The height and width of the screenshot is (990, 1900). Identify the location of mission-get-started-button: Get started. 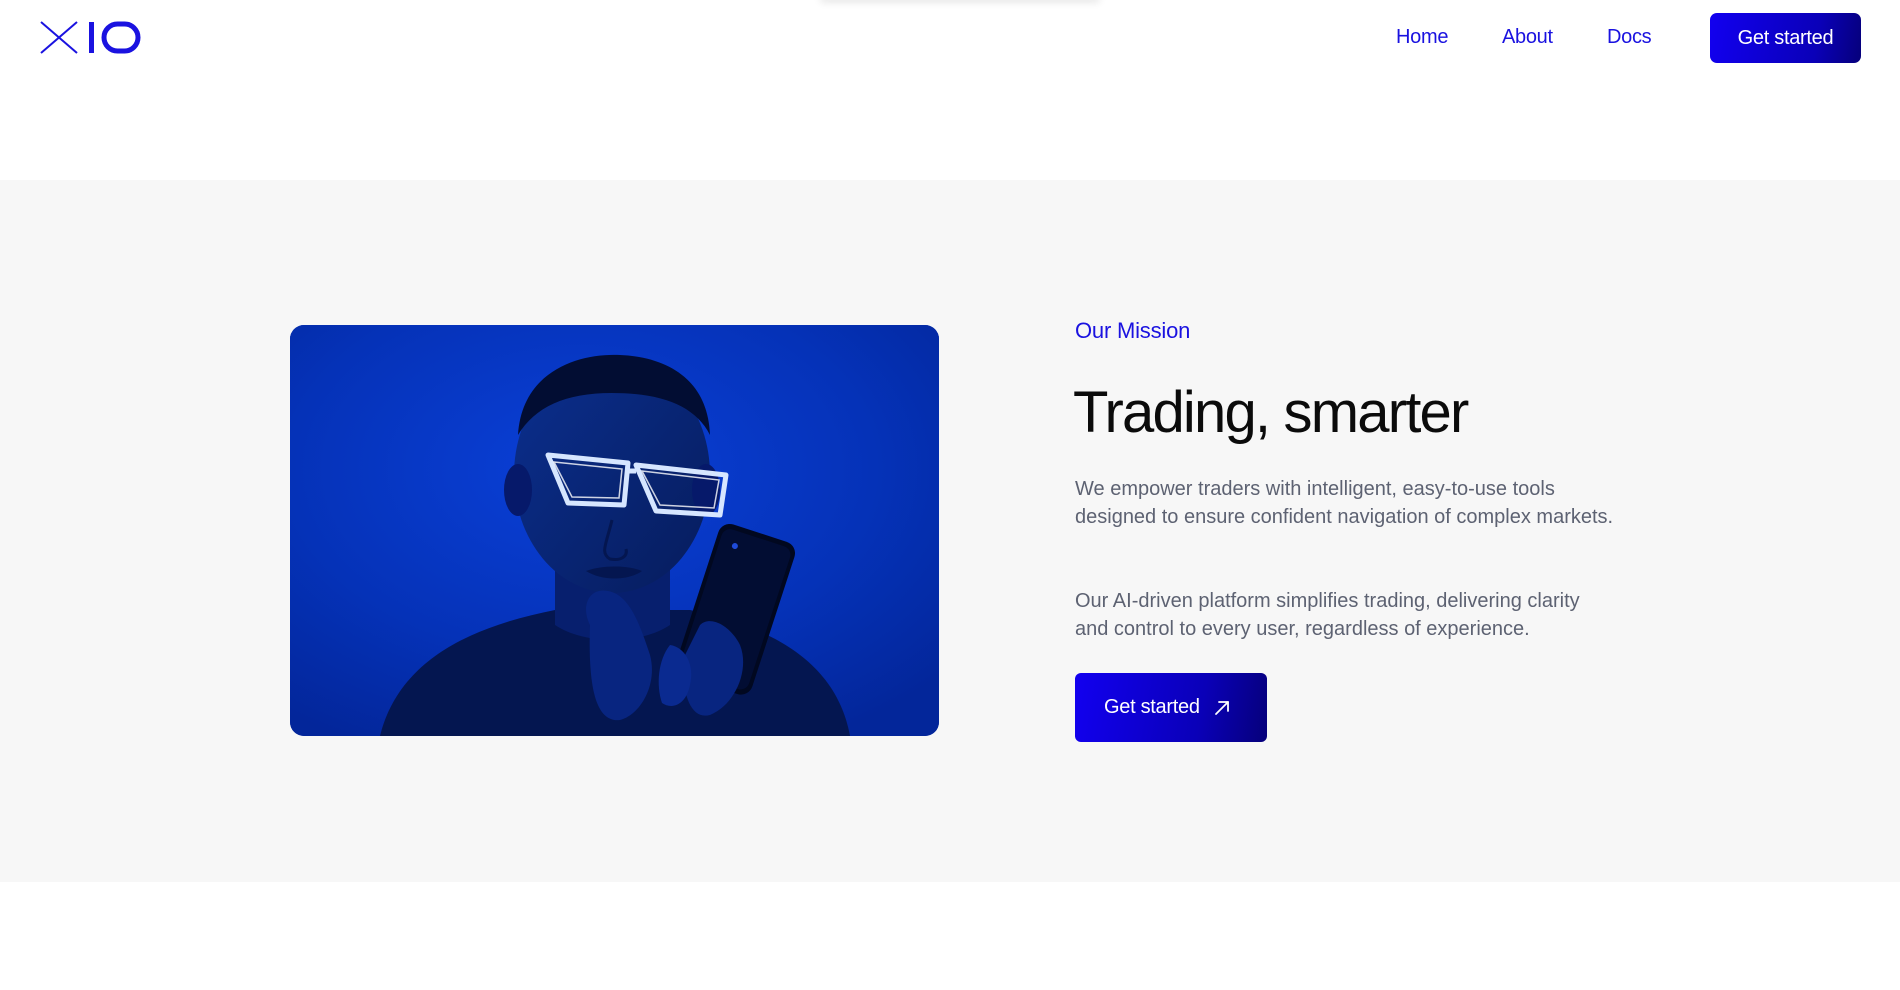
(1171, 707).